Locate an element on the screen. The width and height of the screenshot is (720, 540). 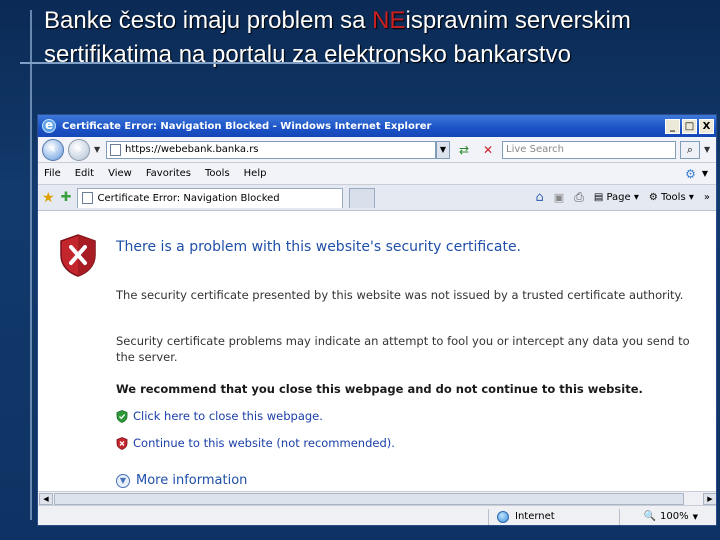
close-button: X is located at coordinates (706, 126).